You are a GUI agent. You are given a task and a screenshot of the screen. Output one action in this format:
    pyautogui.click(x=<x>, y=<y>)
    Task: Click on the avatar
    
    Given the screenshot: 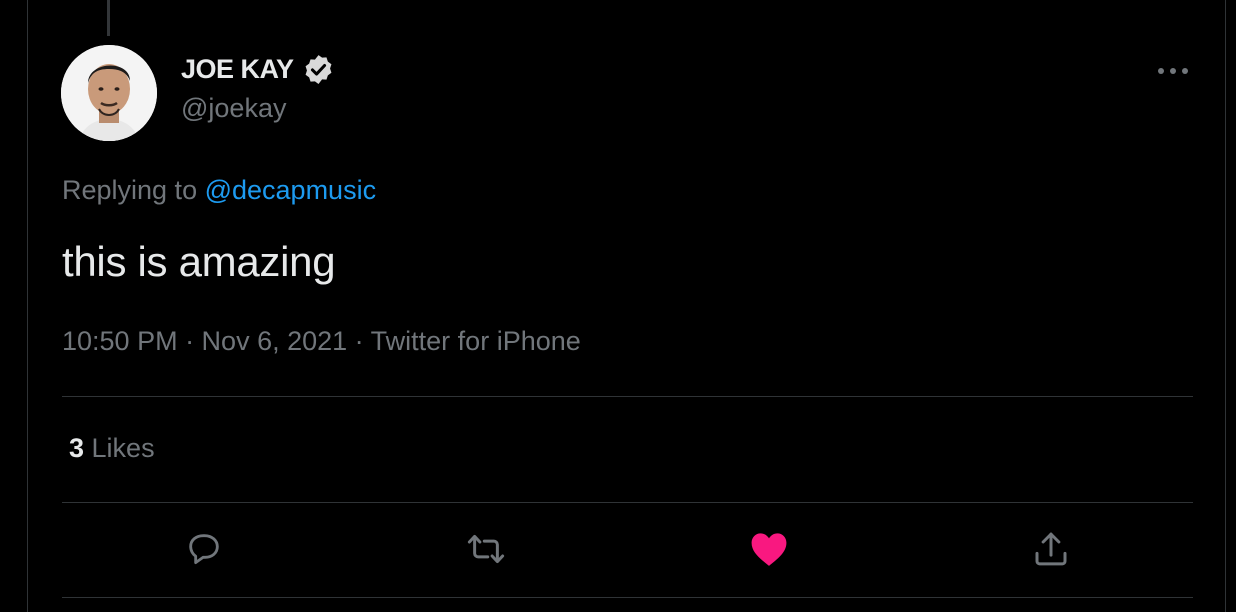 What is the action you would take?
    pyautogui.click(x=109, y=93)
    